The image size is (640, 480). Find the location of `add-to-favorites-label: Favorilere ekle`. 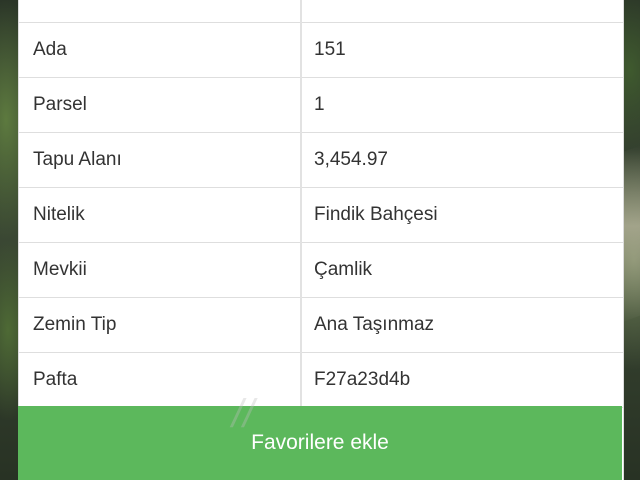

add-to-favorites-label: Favorilere ekle is located at coordinates (320, 442).